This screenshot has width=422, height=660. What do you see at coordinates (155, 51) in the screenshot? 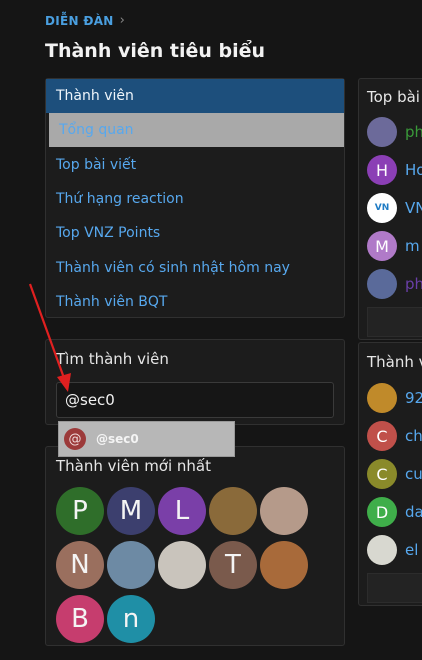
I see `page-title: Thành viên tiêu biểu` at bounding box center [155, 51].